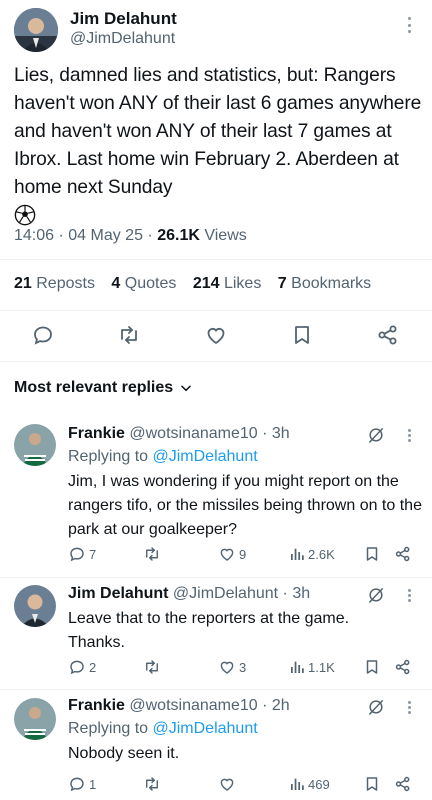 The image size is (432, 800). I want to click on reply-author-name: Jim Delahunt, so click(118, 593).